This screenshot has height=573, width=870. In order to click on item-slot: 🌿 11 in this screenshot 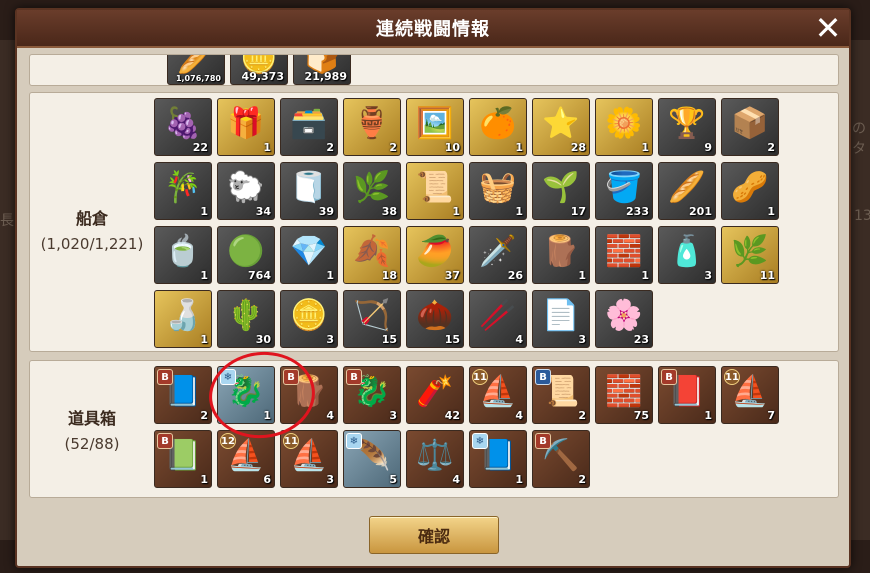, I will do `click(750, 255)`.